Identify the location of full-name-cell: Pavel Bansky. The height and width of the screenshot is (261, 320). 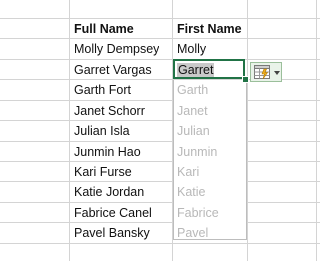
(112, 233).